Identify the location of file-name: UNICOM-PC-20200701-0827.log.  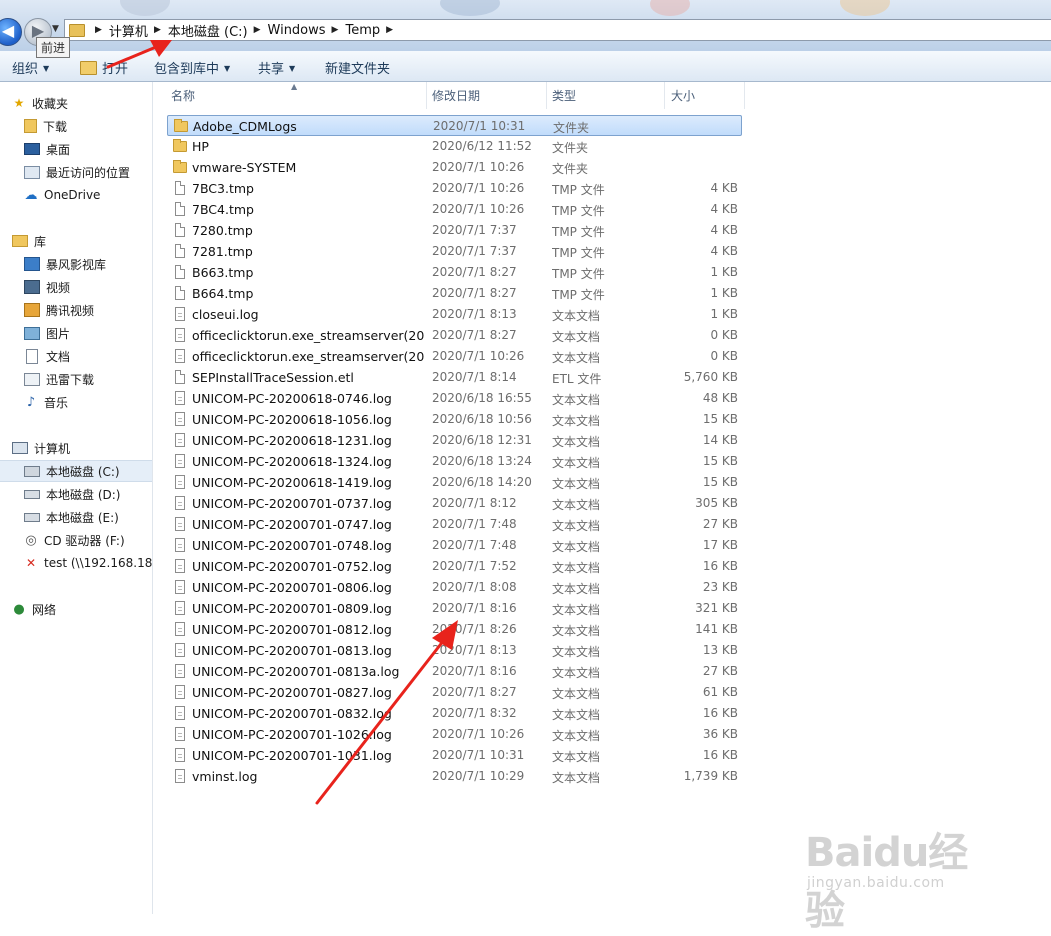
(292, 692).